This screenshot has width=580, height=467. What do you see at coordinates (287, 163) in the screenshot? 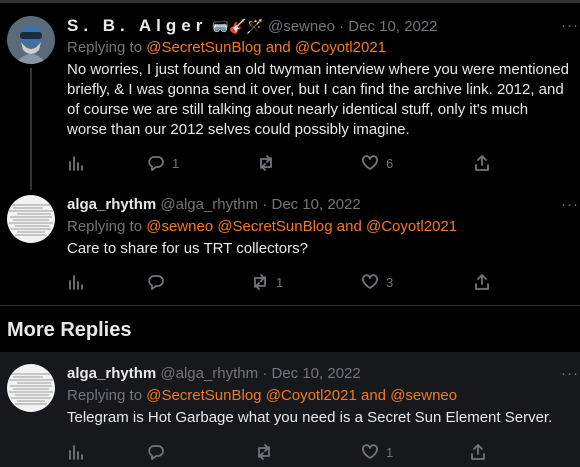
I see `action-bar: 1 6` at bounding box center [287, 163].